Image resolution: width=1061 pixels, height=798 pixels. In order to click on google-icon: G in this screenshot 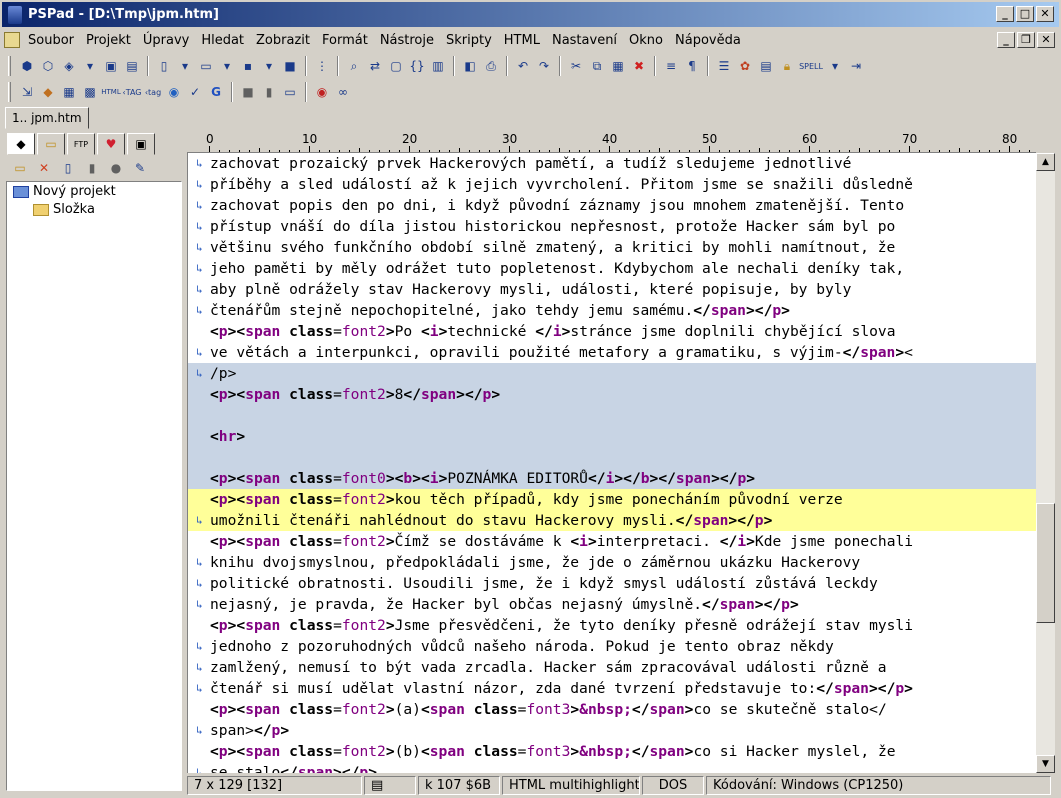, I will do `click(216, 92)`.